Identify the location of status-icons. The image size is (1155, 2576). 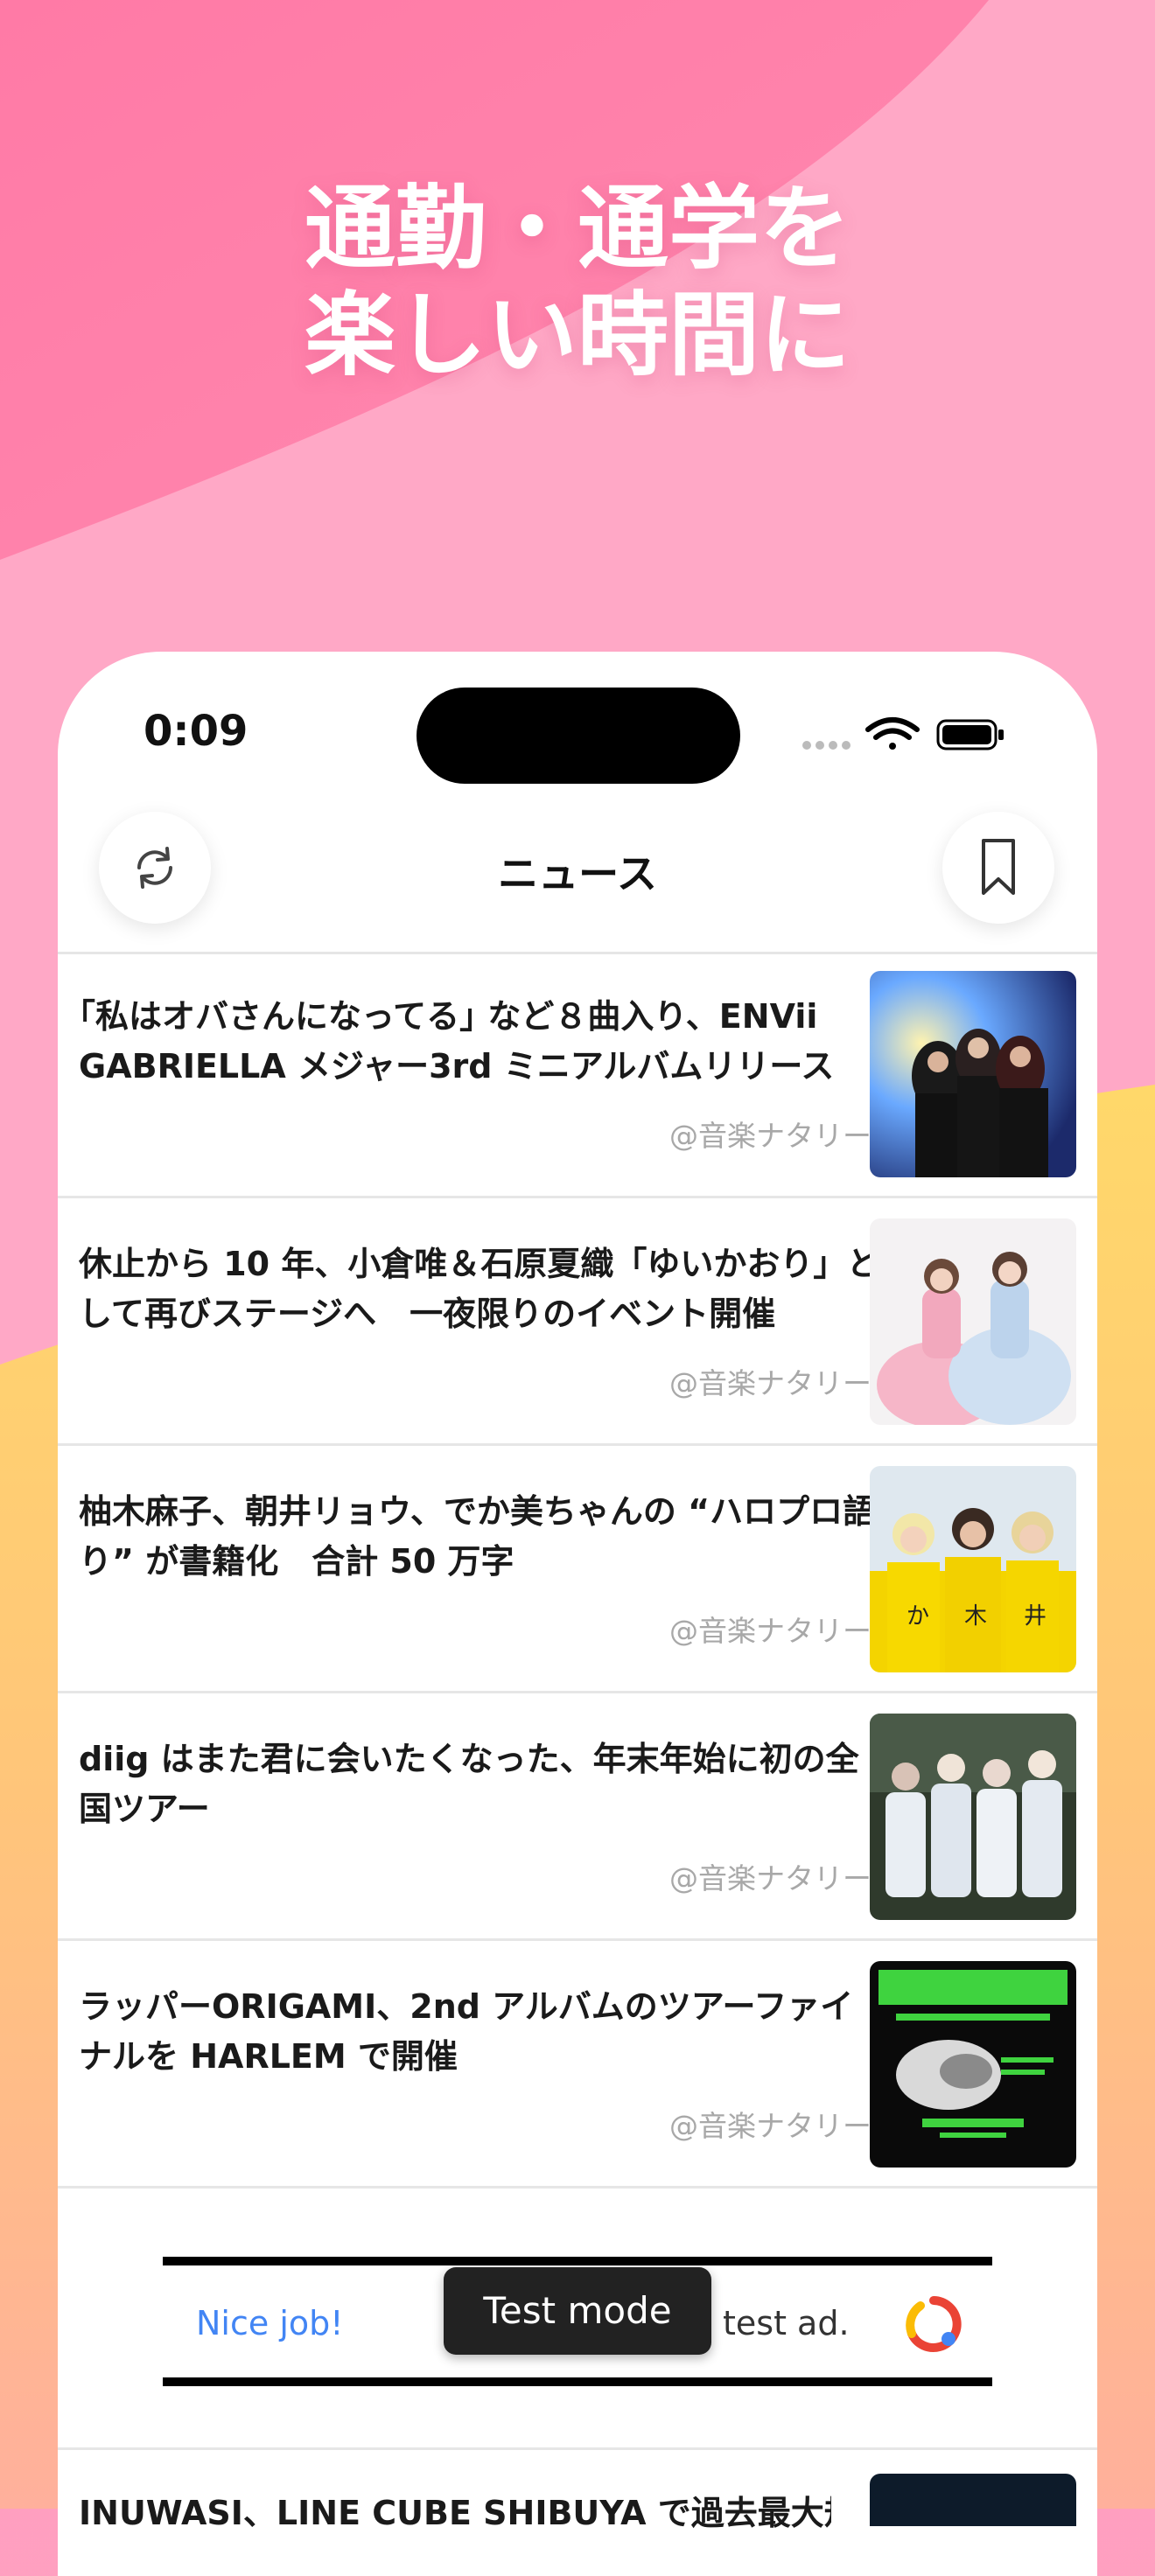
(903, 733).